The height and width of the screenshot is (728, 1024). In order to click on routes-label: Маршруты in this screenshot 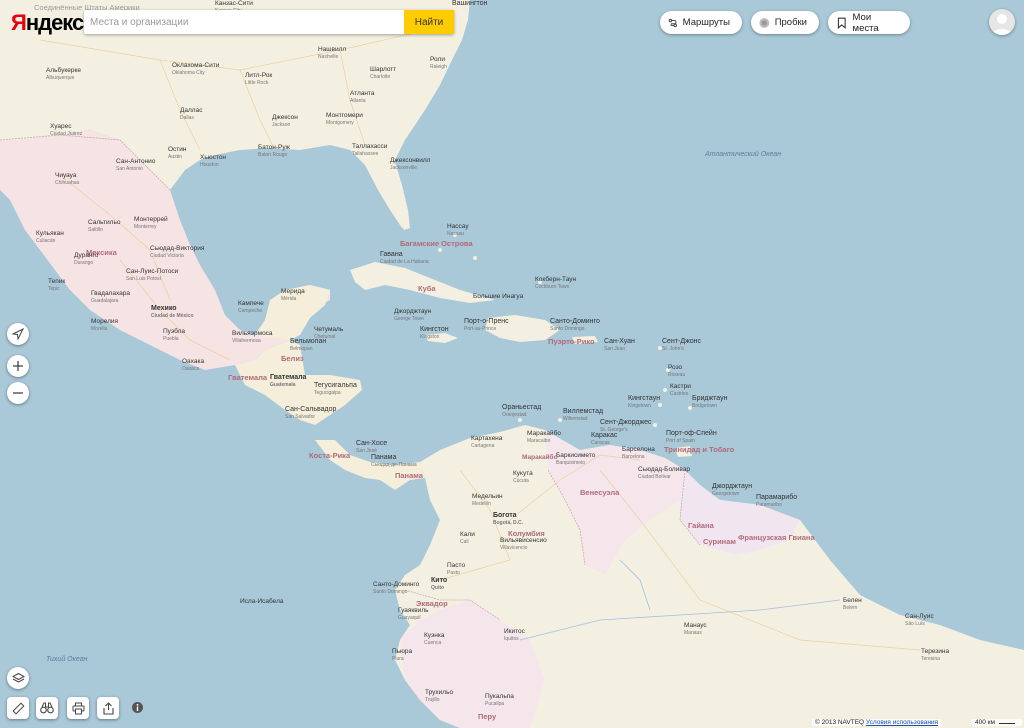, I will do `click(706, 22)`.